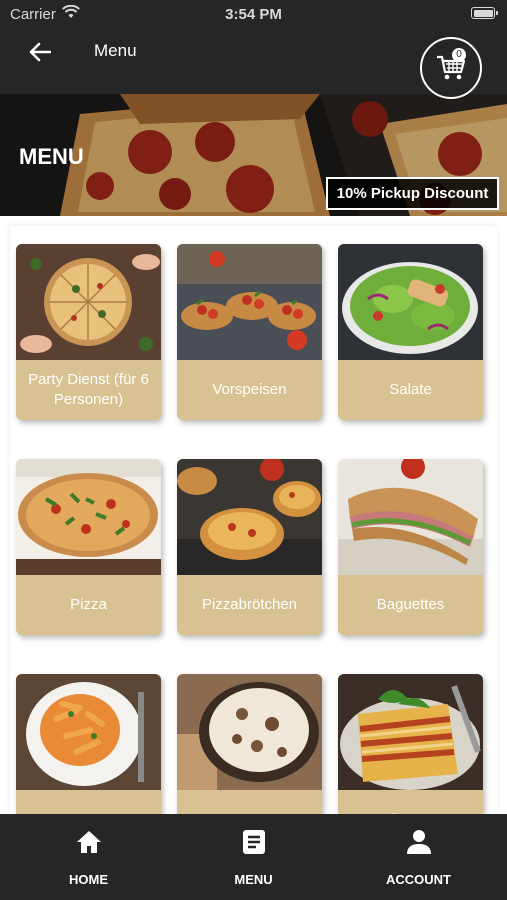 The image size is (507, 900). What do you see at coordinates (88, 879) in the screenshot?
I see `nav-label-home: HOME` at bounding box center [88, 879].